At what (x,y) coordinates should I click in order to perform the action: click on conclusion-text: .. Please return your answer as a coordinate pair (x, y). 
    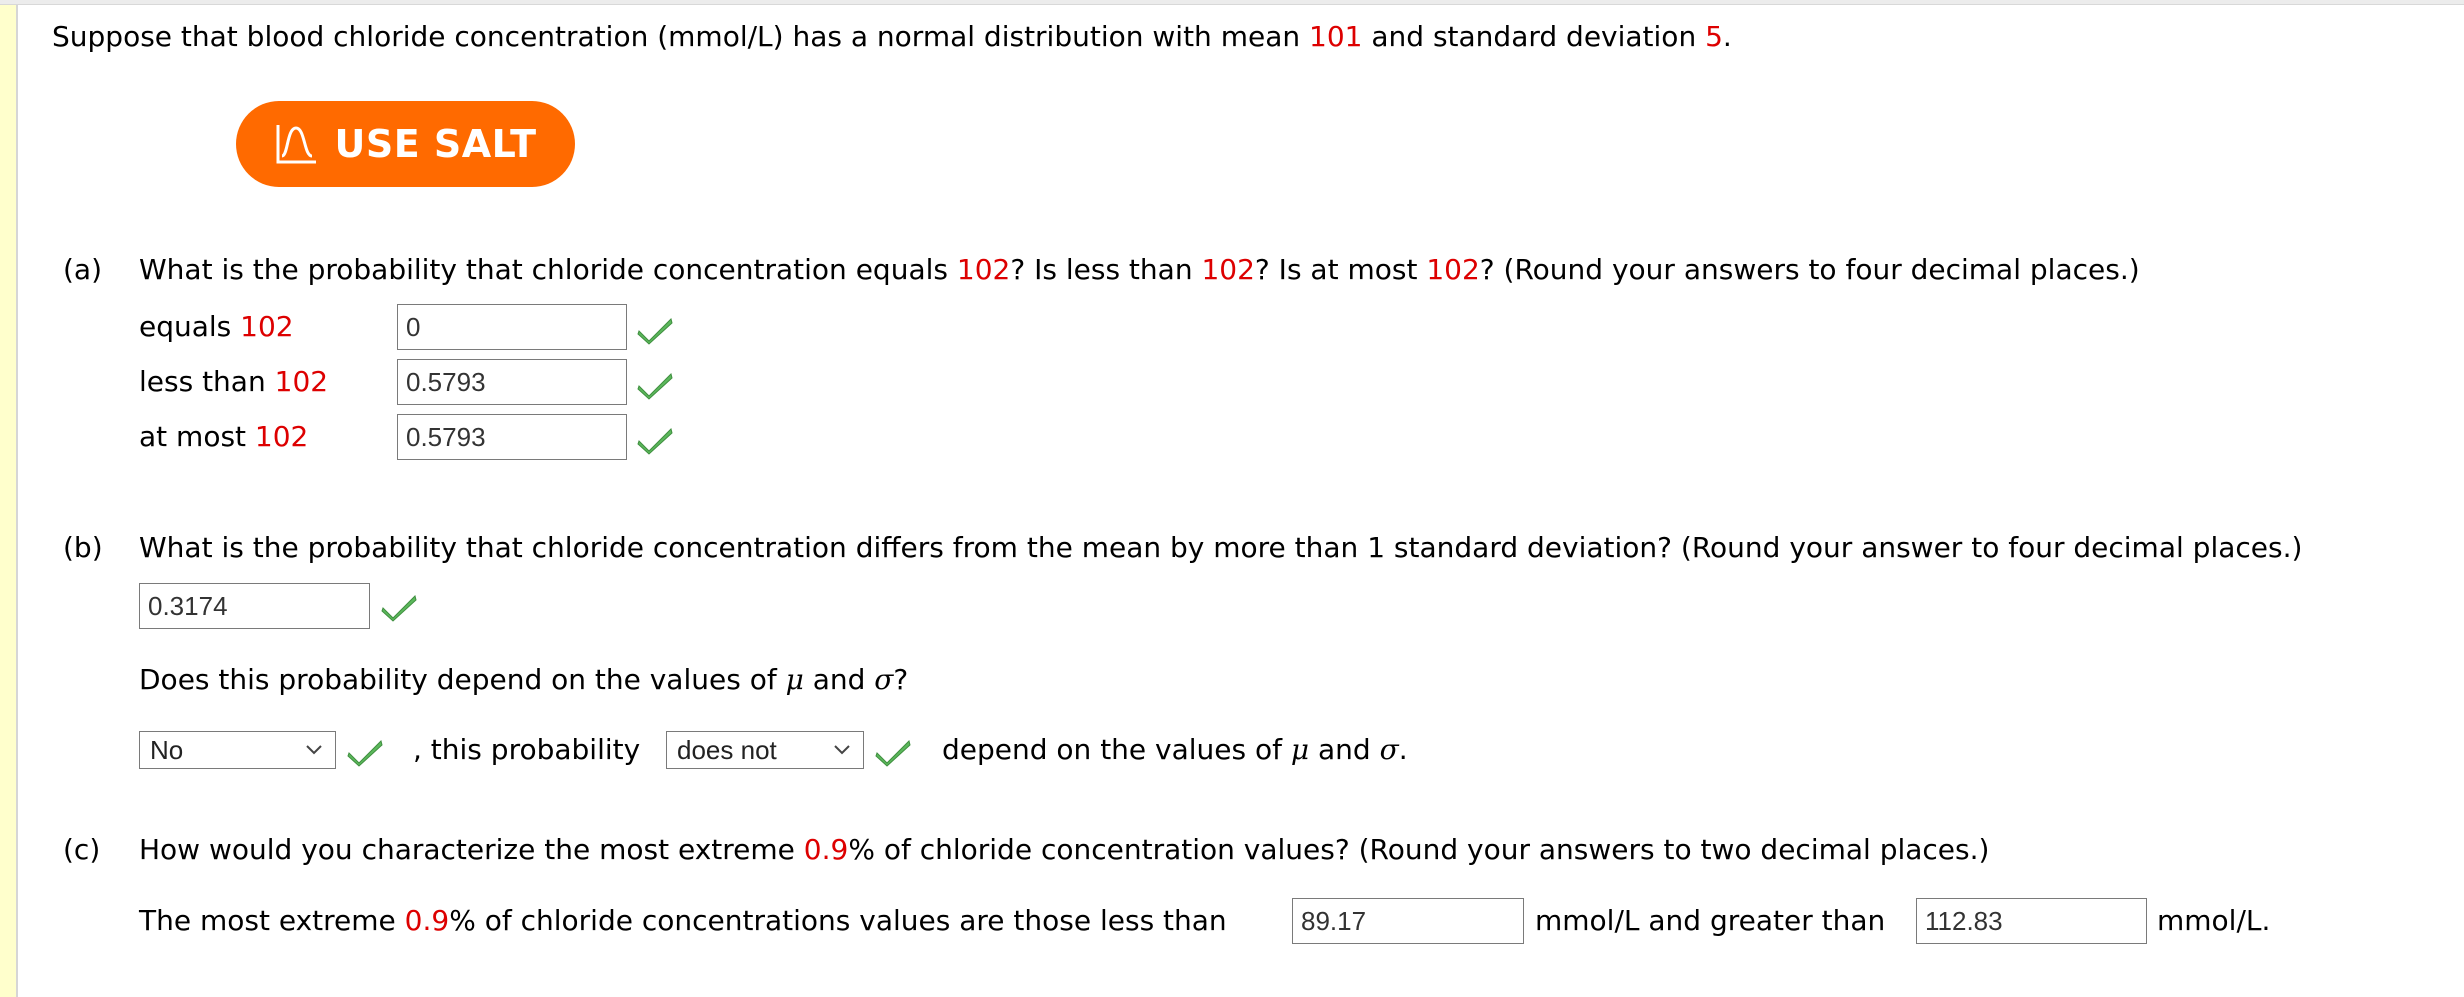
    Looking at the image, I should click on (1403, 749).